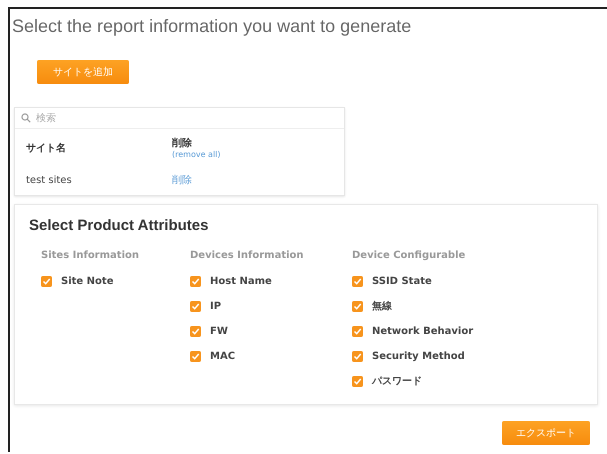 The width and height of the screenshot is (607, 454). Describe the element at coordinates (216, 306) in the screenshot. I see `checkbox-label: IP` at that location.